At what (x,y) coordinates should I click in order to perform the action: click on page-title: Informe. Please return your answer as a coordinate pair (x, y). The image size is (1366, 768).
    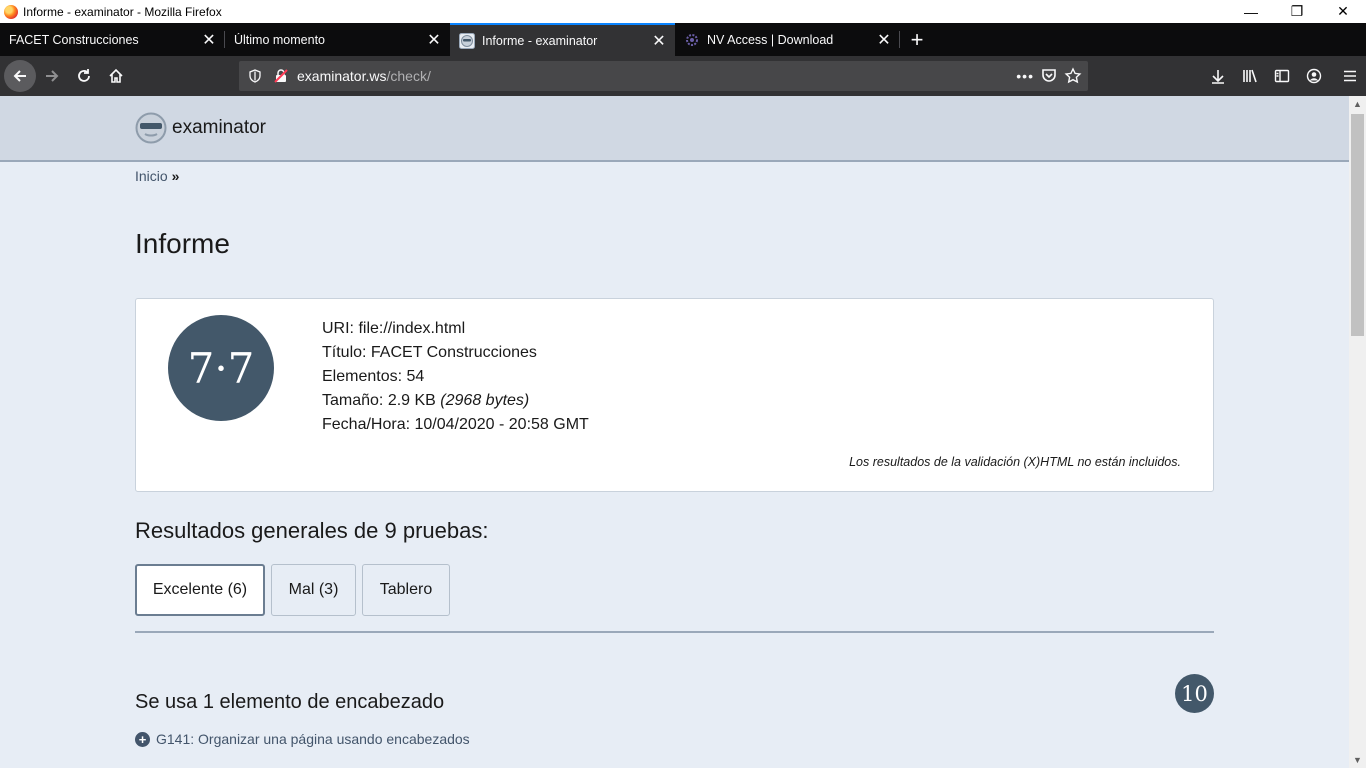
    Looking at the image, I should click on (182, 243).